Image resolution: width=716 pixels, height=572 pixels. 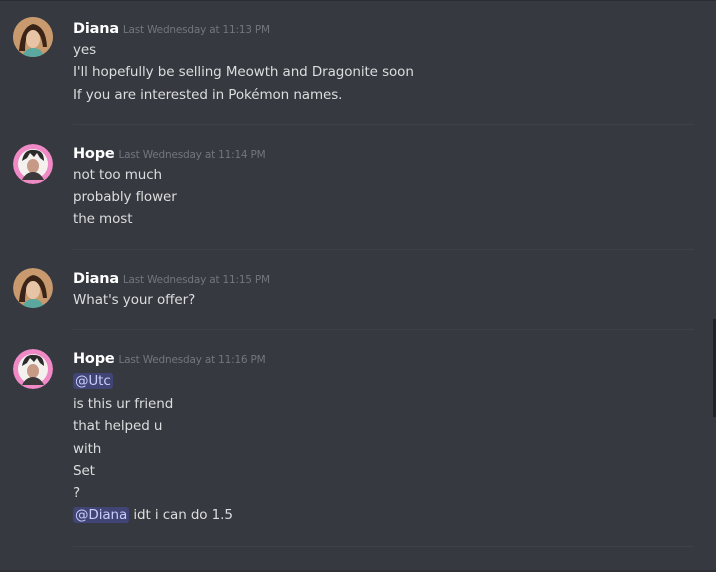 I want to click on message-text: that helped u, so click(x=118, y=426).